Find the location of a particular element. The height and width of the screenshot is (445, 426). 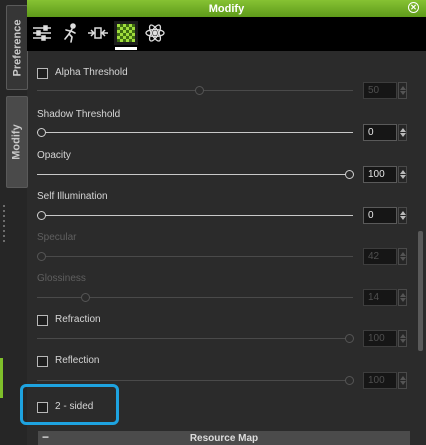

glossiness-label: Glossiness is located at coordinates (61, 278).